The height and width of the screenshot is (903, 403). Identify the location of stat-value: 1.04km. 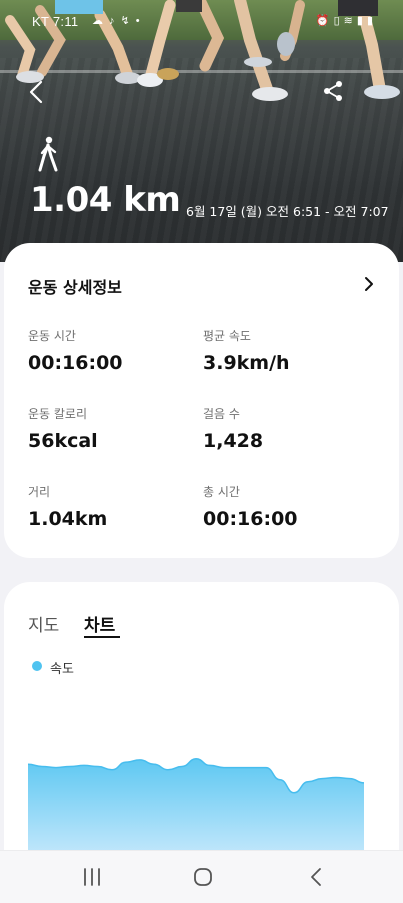
(68, 519).